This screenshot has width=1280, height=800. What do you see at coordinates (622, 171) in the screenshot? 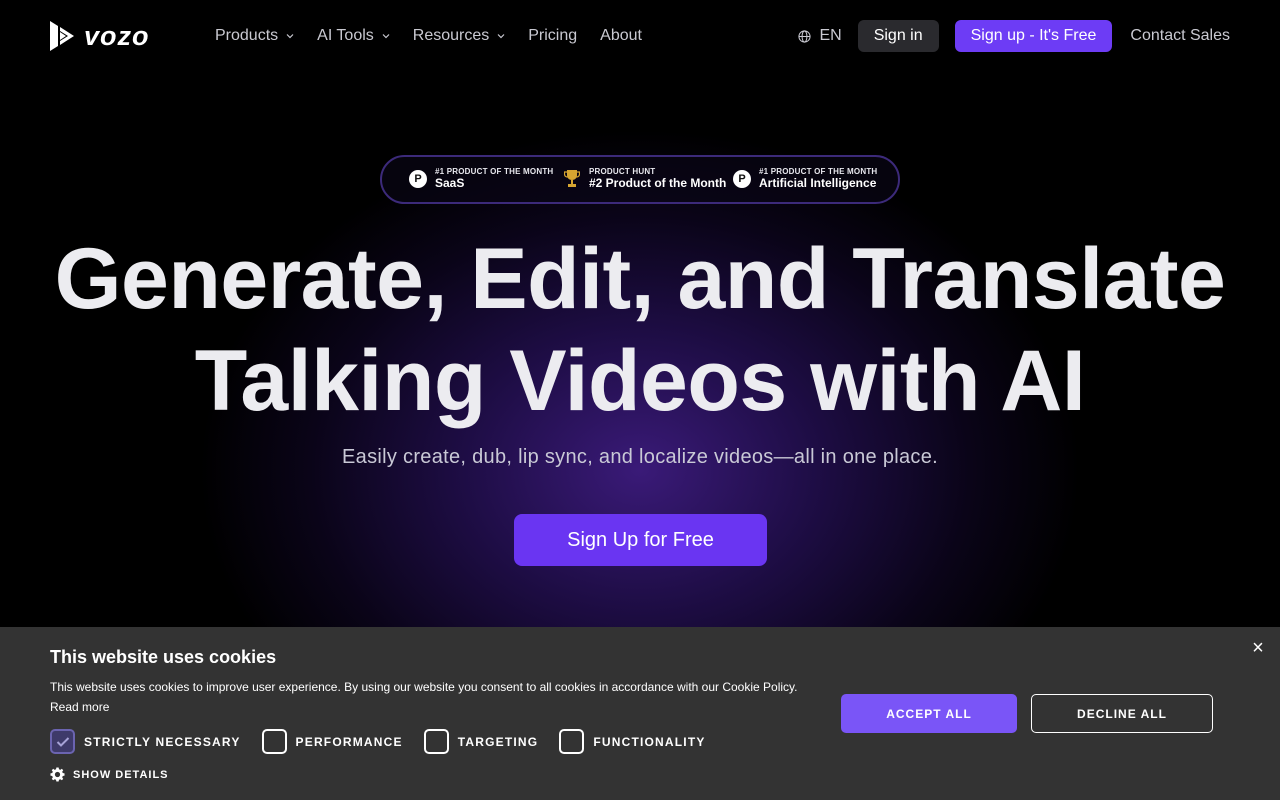
I see `award-small-text: PRODUCT HUNT` at bounding box center [622, 171].